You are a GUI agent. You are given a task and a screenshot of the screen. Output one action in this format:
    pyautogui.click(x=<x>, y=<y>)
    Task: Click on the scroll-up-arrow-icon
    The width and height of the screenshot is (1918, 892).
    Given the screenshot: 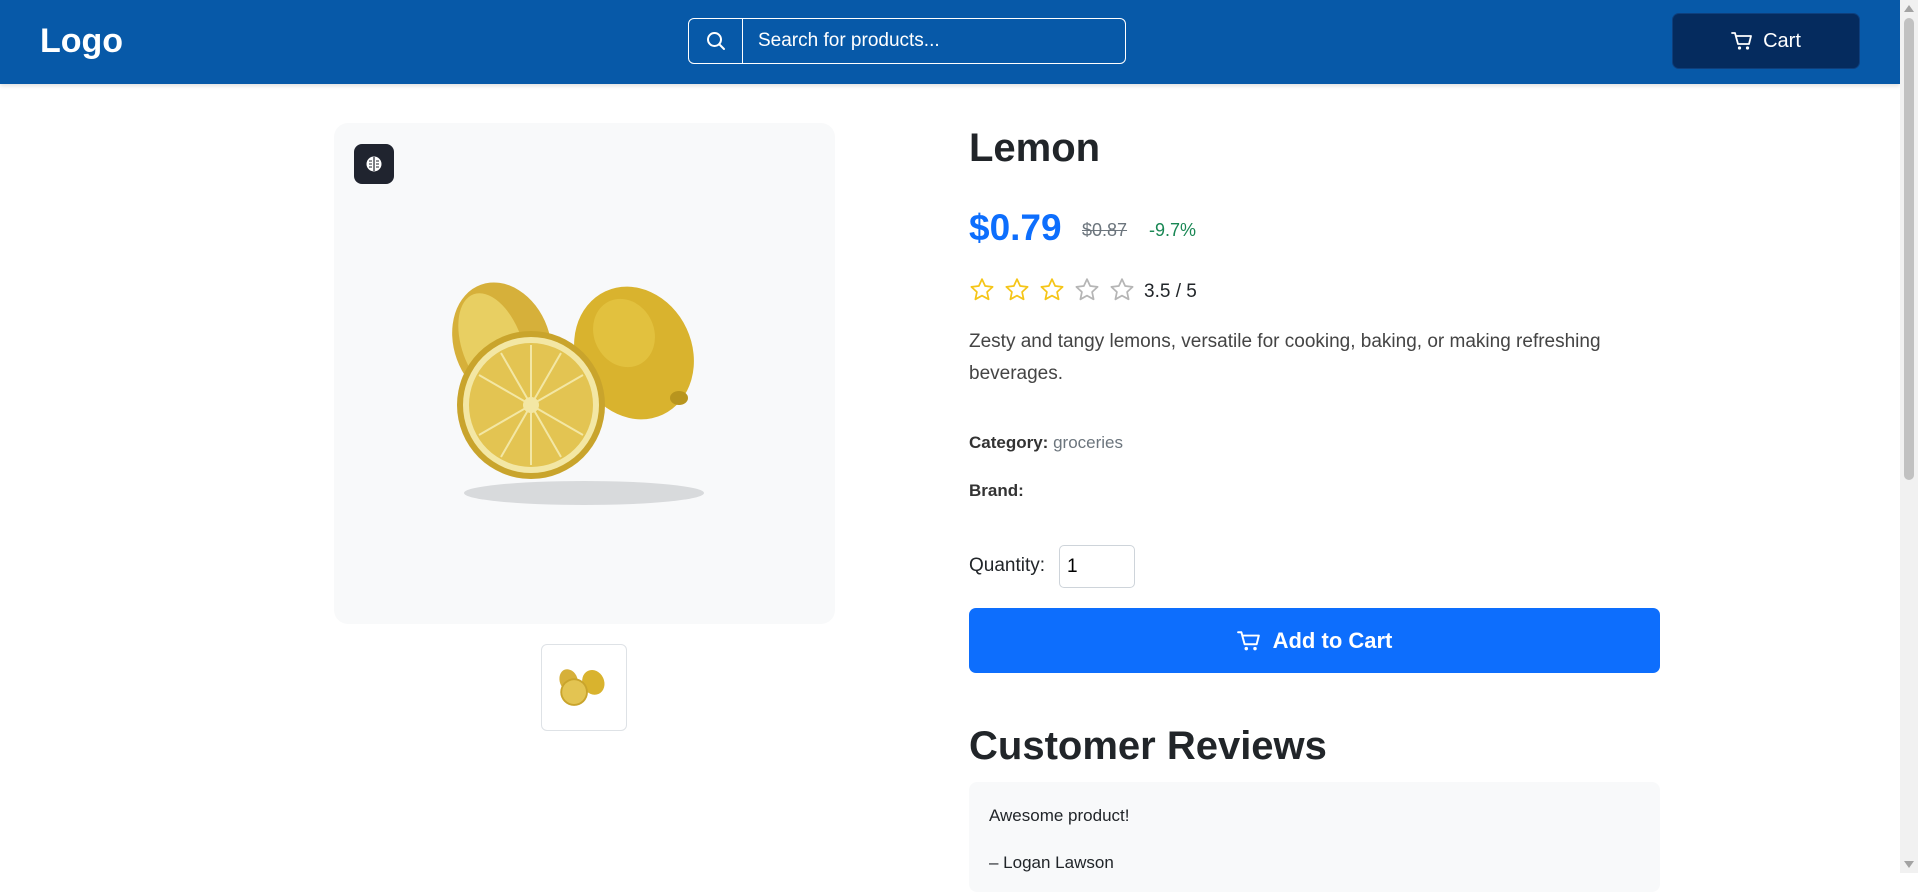 What is the action you would take?
    pyautogui.click(x=1909, y=8)
    